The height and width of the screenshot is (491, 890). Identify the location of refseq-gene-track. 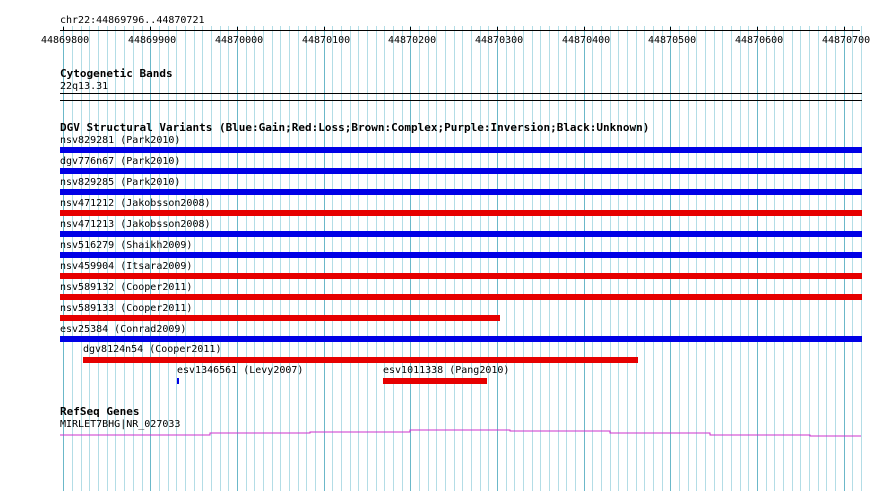
(445, 433).